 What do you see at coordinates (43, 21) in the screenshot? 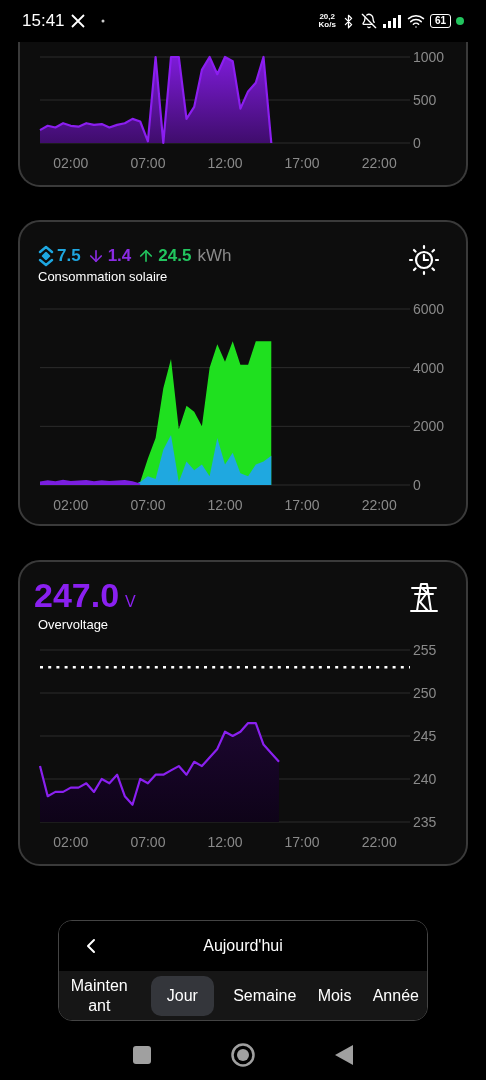
I see `clock-time: 15:41` at bounding box center [43, 21].